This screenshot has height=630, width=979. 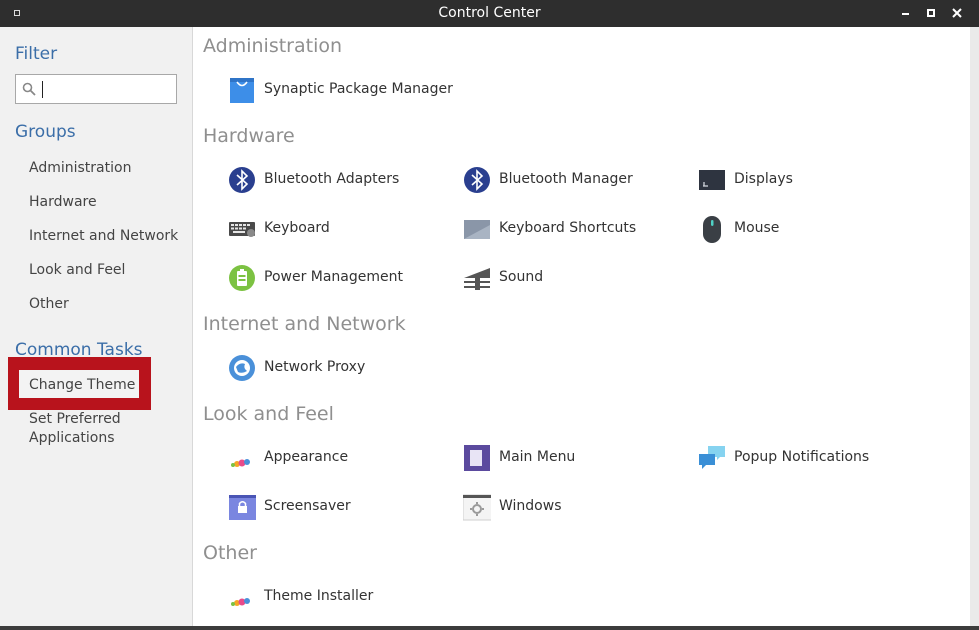 What do you see at coordinates (306, 457) in the screenshot?
I see `item-label: Appearance` at bounding box center [306, 457].